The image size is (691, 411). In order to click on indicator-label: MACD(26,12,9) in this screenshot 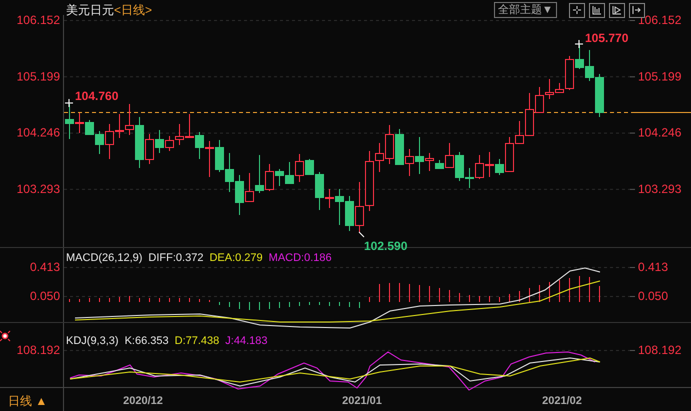, I will do `click(104, 258)`.